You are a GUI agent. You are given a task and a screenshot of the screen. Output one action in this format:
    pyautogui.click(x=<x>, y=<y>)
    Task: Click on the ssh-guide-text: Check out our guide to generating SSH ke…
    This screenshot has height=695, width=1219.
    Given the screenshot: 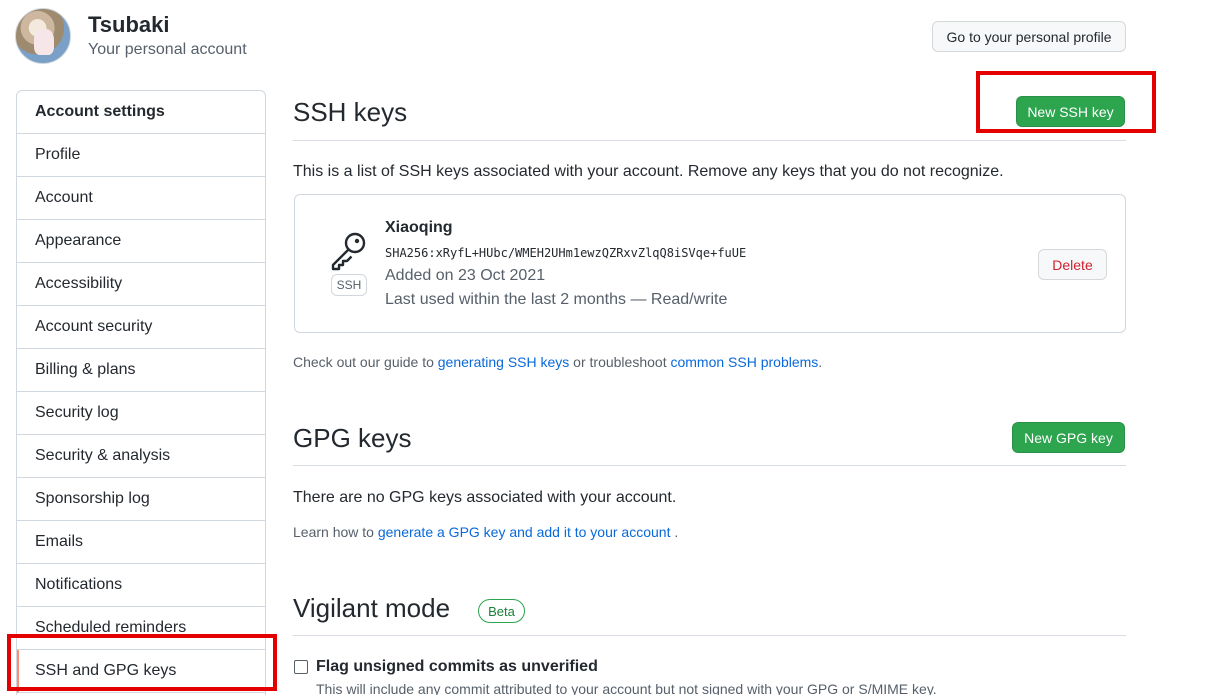 What is the action you would take?
    pyautogui.click(x=557, y=362)
    